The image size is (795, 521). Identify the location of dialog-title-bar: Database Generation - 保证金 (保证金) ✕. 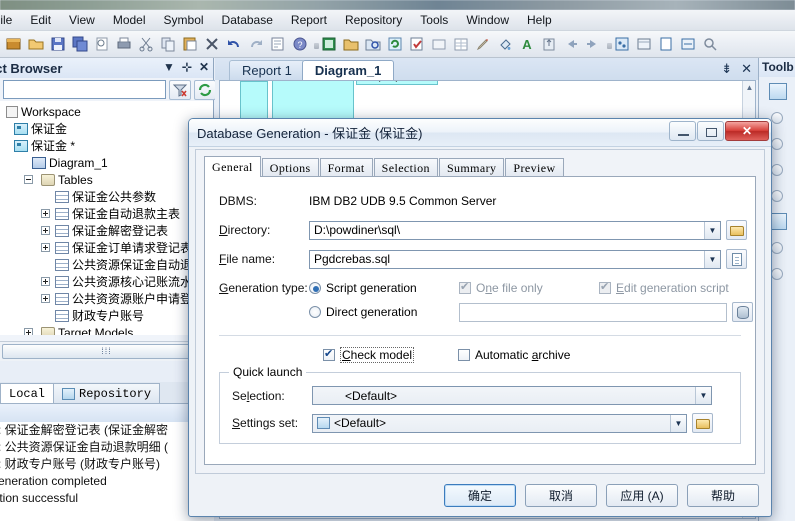
(480, 133).